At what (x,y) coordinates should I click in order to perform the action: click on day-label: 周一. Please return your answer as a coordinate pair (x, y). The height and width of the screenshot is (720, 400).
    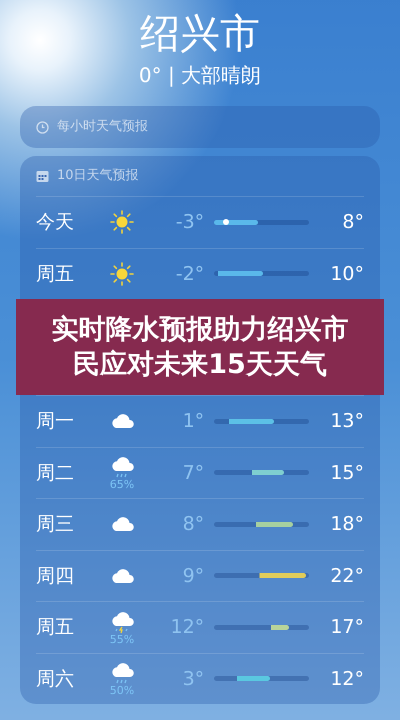
    Looking at the image, I should click on (55, 421).